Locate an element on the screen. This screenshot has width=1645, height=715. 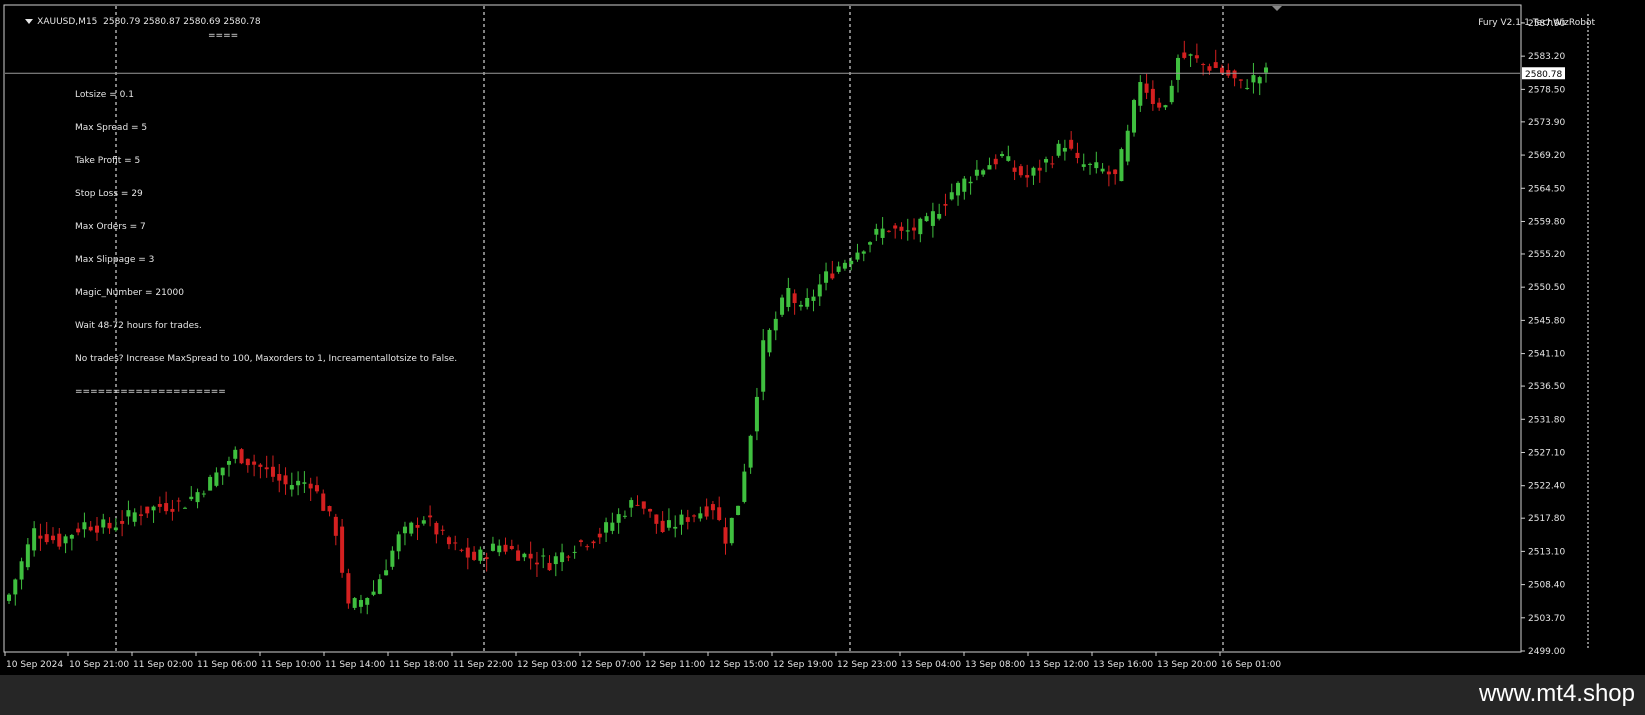
x-tick-label-9: 12 Sep 07:00 is located at coordinates (611, 665).